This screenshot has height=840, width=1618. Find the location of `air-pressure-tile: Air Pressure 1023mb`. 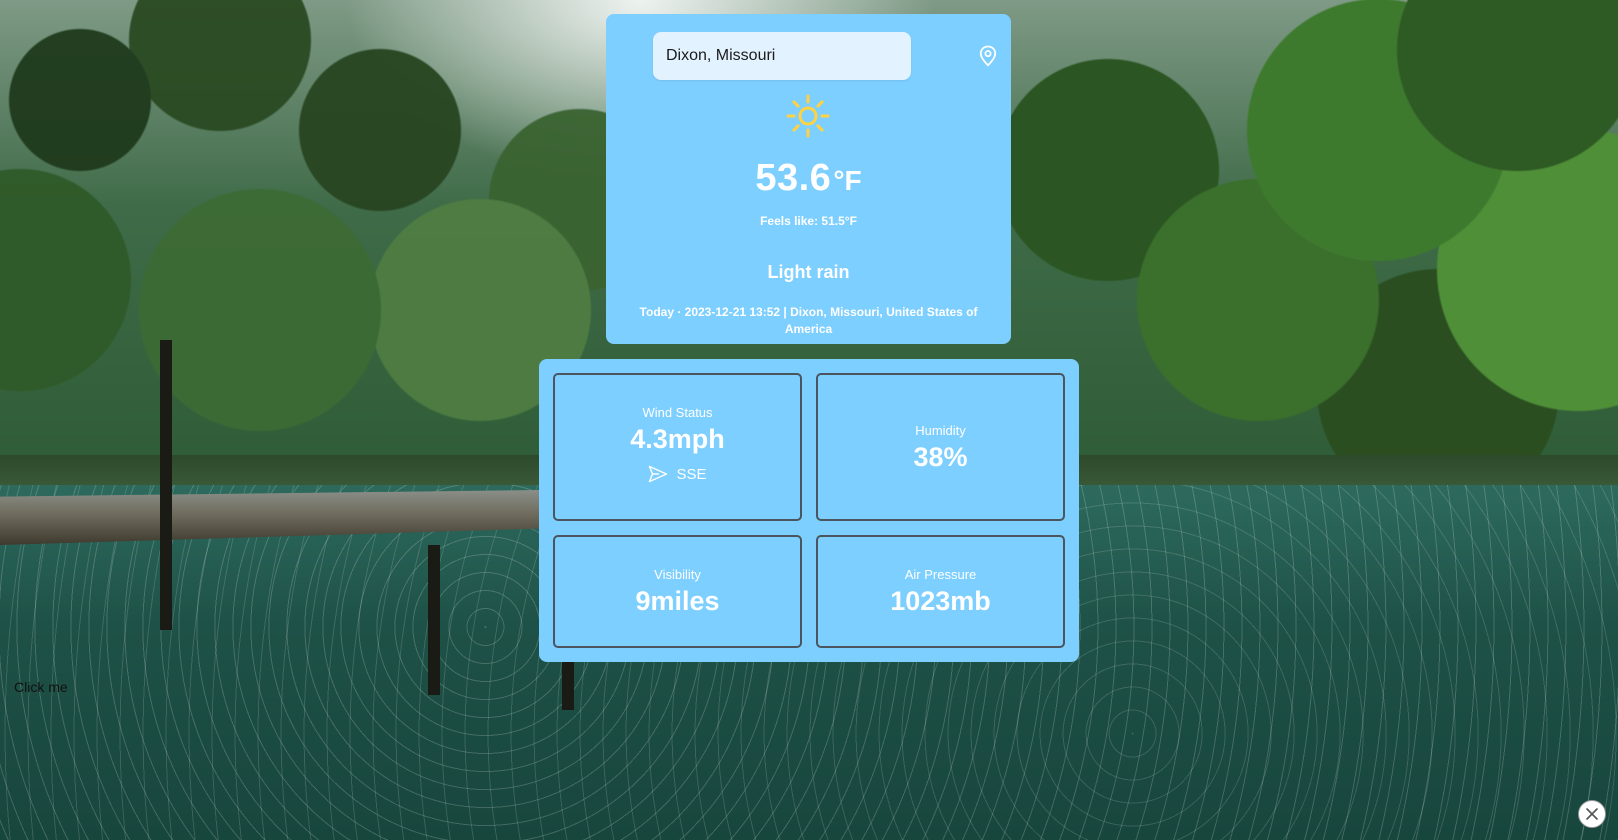

air-pressure-tile: Air Pressure 1023mb is located at coordinates (940, 591).